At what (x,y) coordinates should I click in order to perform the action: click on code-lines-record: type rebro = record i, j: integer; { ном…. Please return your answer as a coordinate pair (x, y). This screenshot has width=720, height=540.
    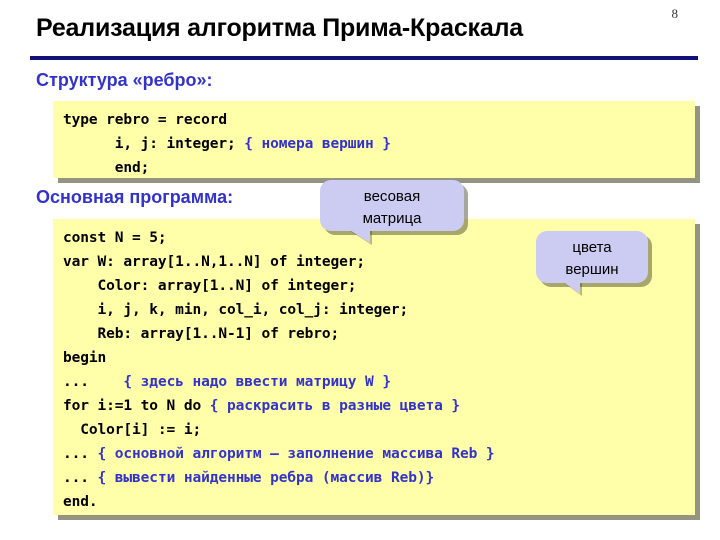
    Looking at the image, I should click on (379, 144).